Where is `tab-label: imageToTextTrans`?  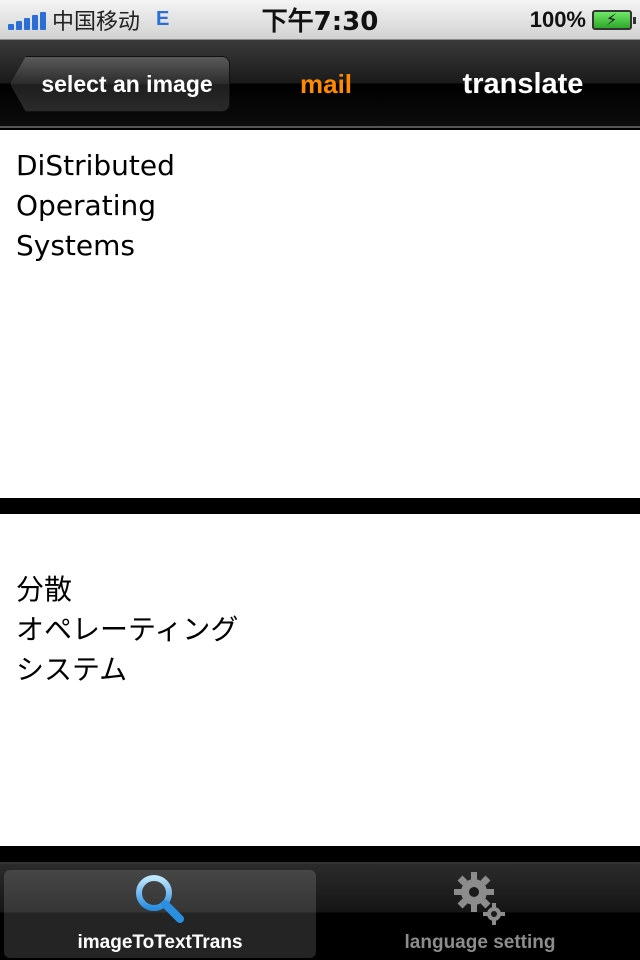
tab-label: imageToTextTrans is located at coordinates (160, 942).